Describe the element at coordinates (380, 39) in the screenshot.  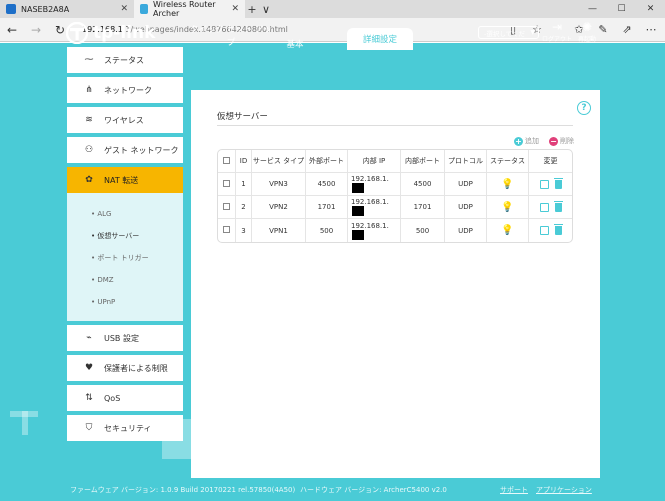
I see `tab-advanced: 詳細設定` at that location.